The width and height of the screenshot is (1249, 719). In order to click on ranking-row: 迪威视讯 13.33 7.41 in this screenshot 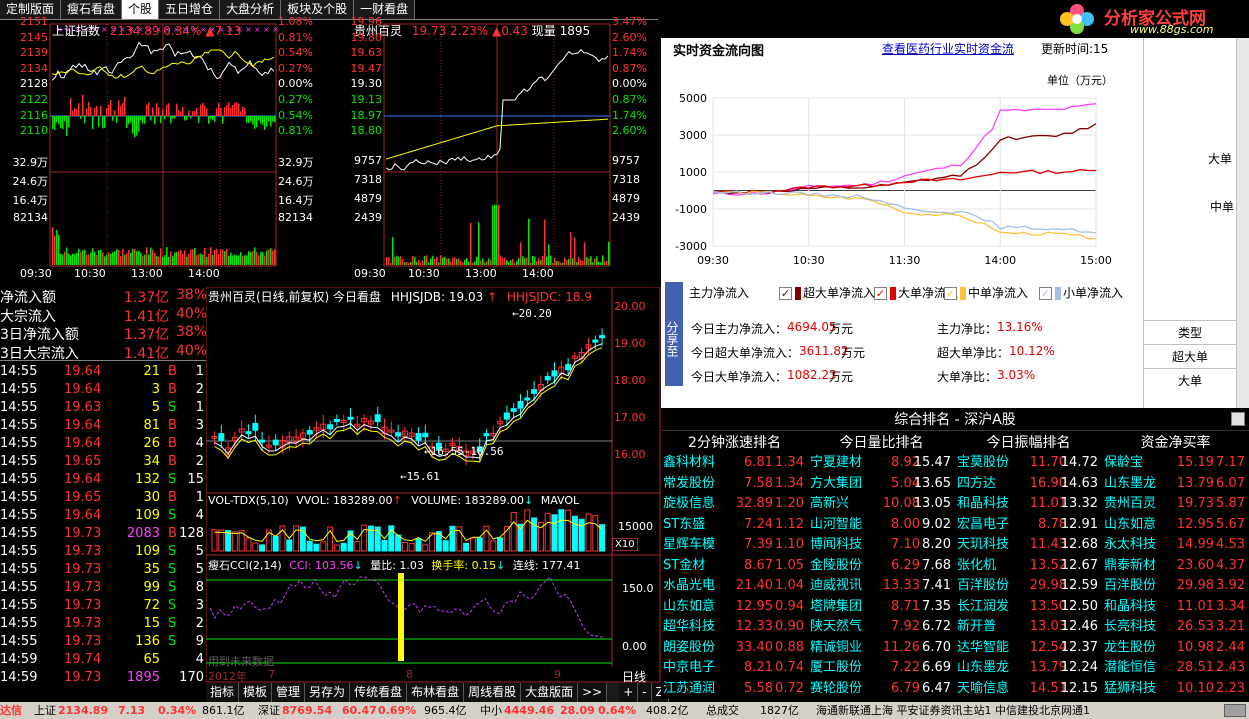, I will do `click(881, 586)`.